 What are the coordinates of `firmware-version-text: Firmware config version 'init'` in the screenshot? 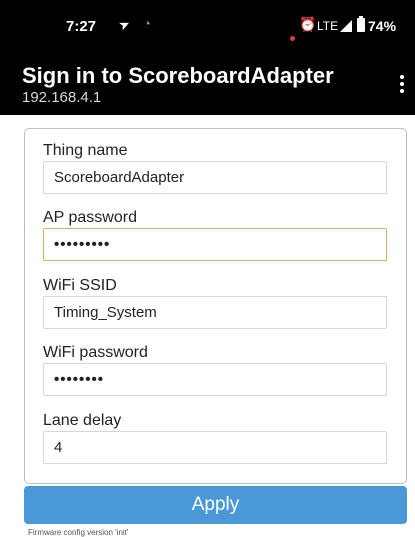 It's located at (78, 532).